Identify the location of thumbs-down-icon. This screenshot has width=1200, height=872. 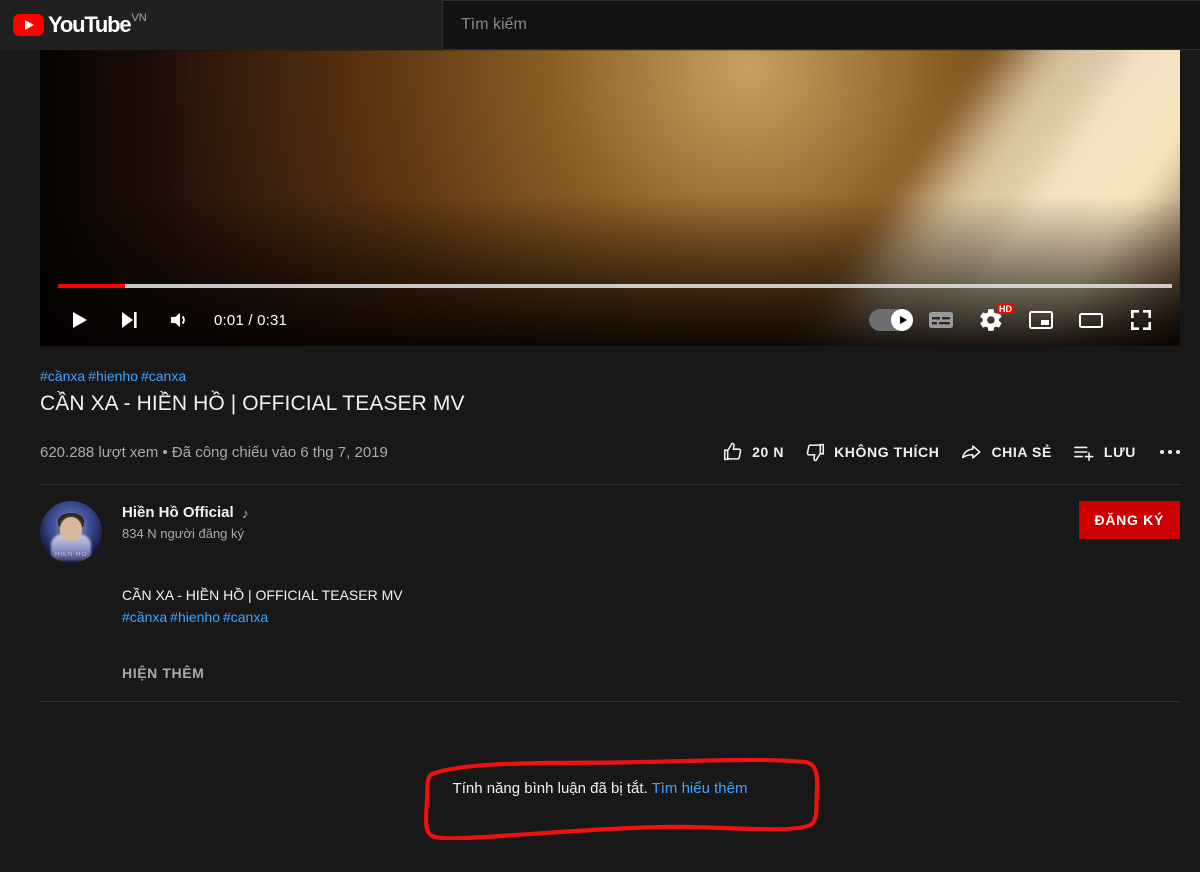
(815, 452).